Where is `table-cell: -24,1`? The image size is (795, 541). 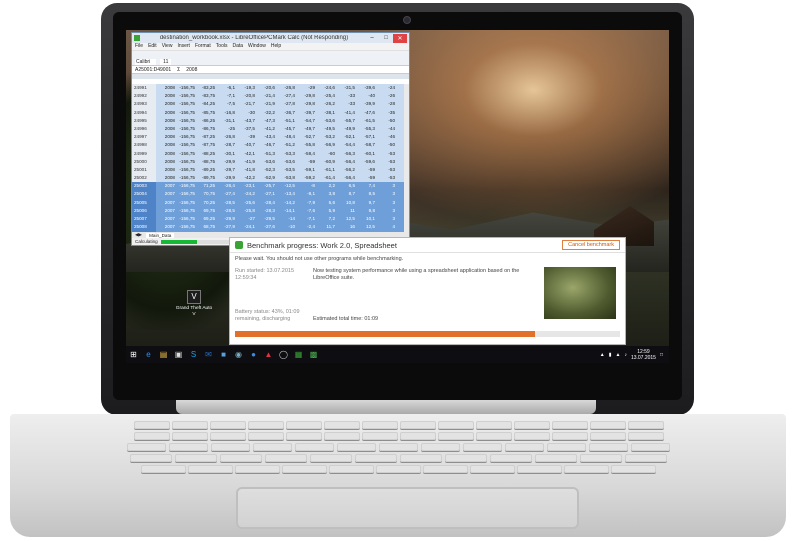 table-cell: -24,1 is located at coordinates (246, 227).